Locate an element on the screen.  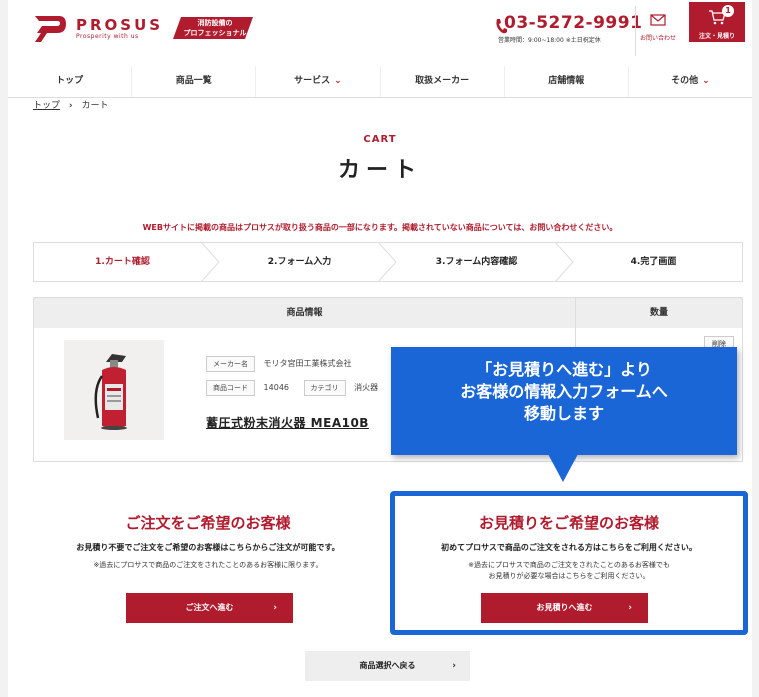
step-label: 1.カート確認 is located at coordinates (122, 262).